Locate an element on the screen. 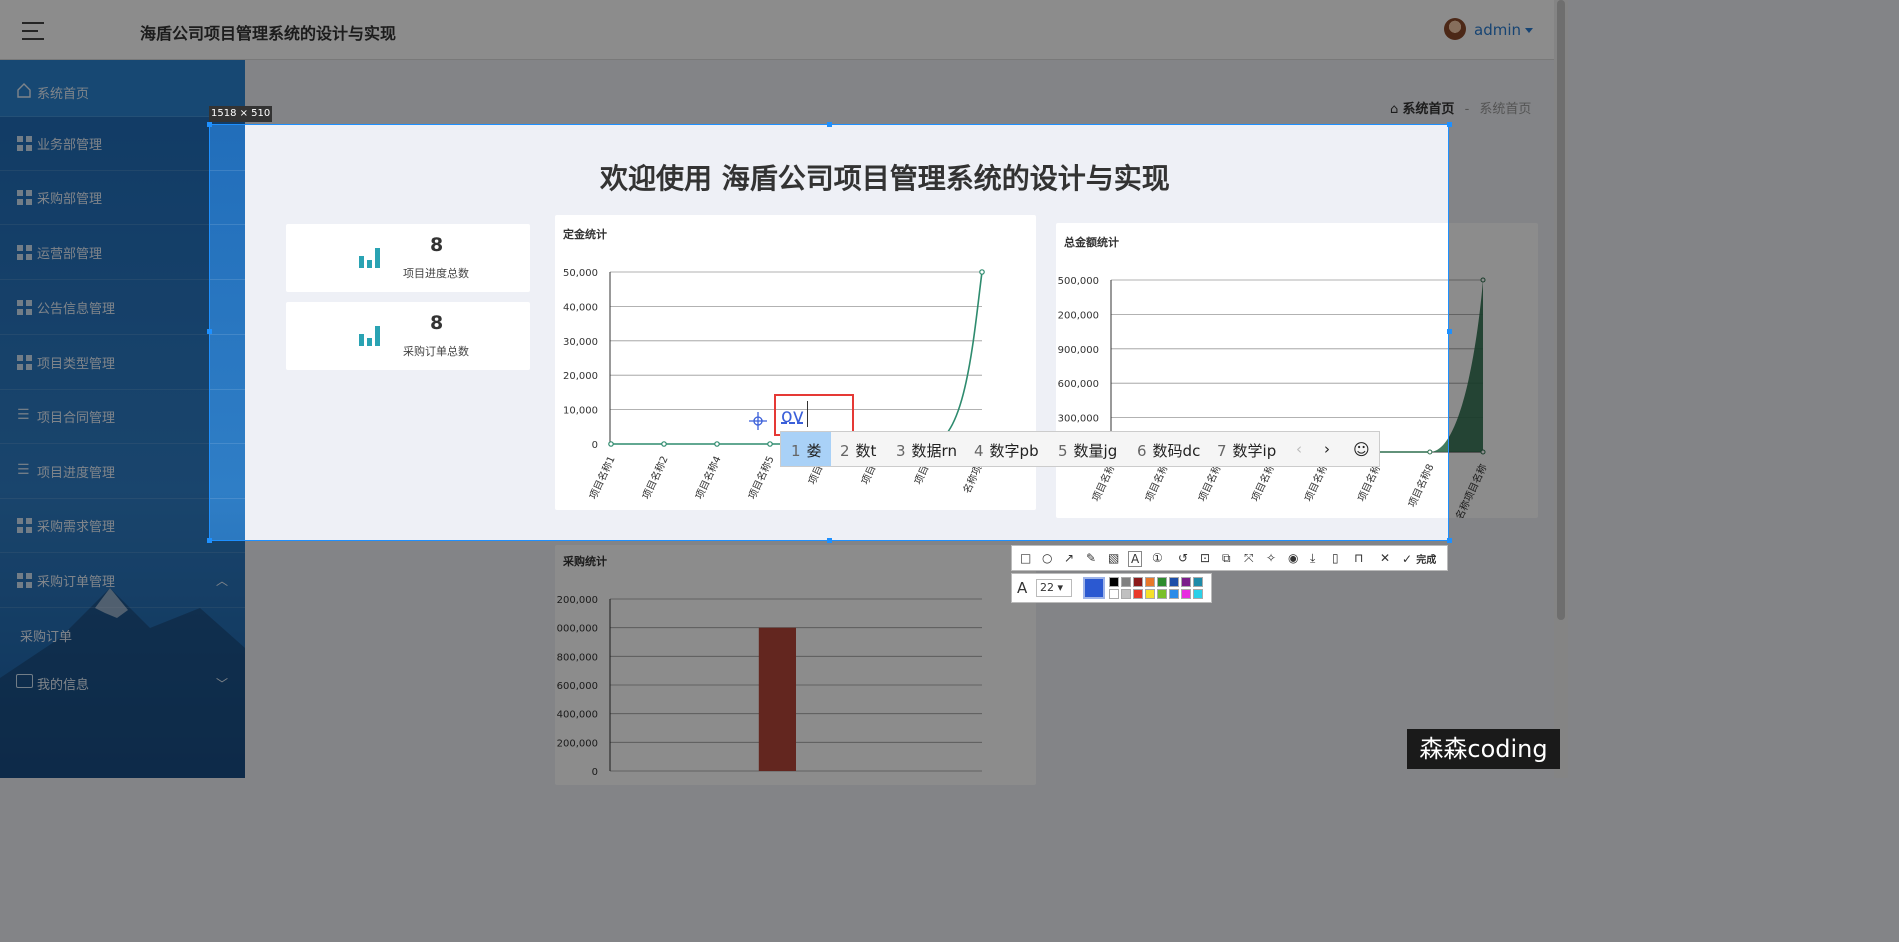 The width and height of the screenshot is (1899, 942). ime-candidate: 3 数据rn is located at coordinates (926, 450).